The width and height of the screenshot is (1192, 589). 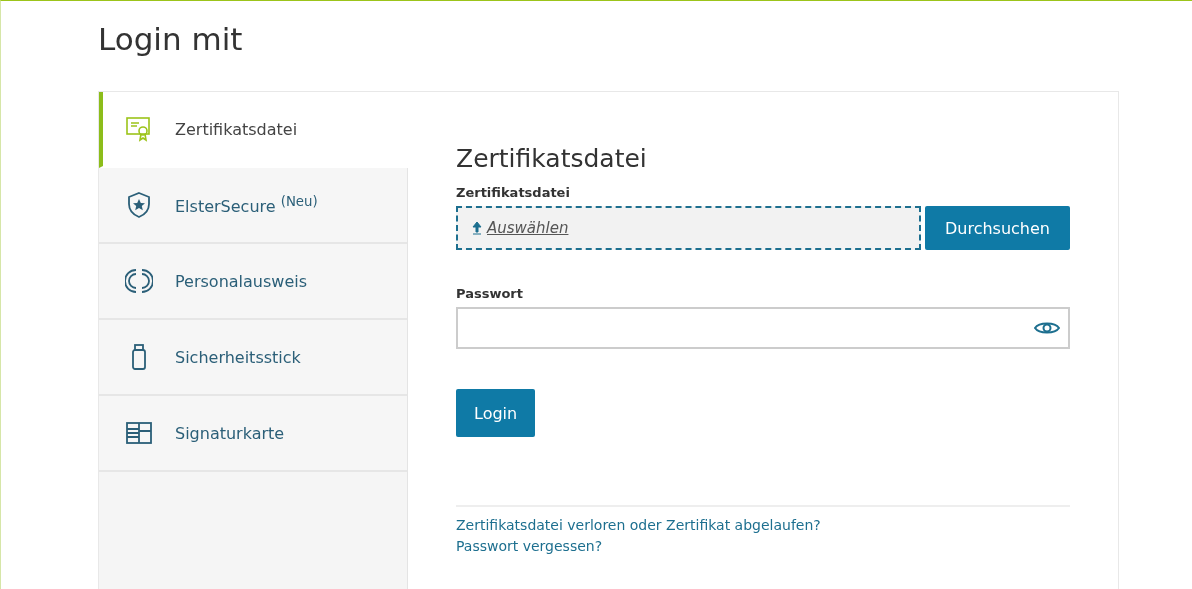 I want to click on password-field, so click(x=763, y=328).